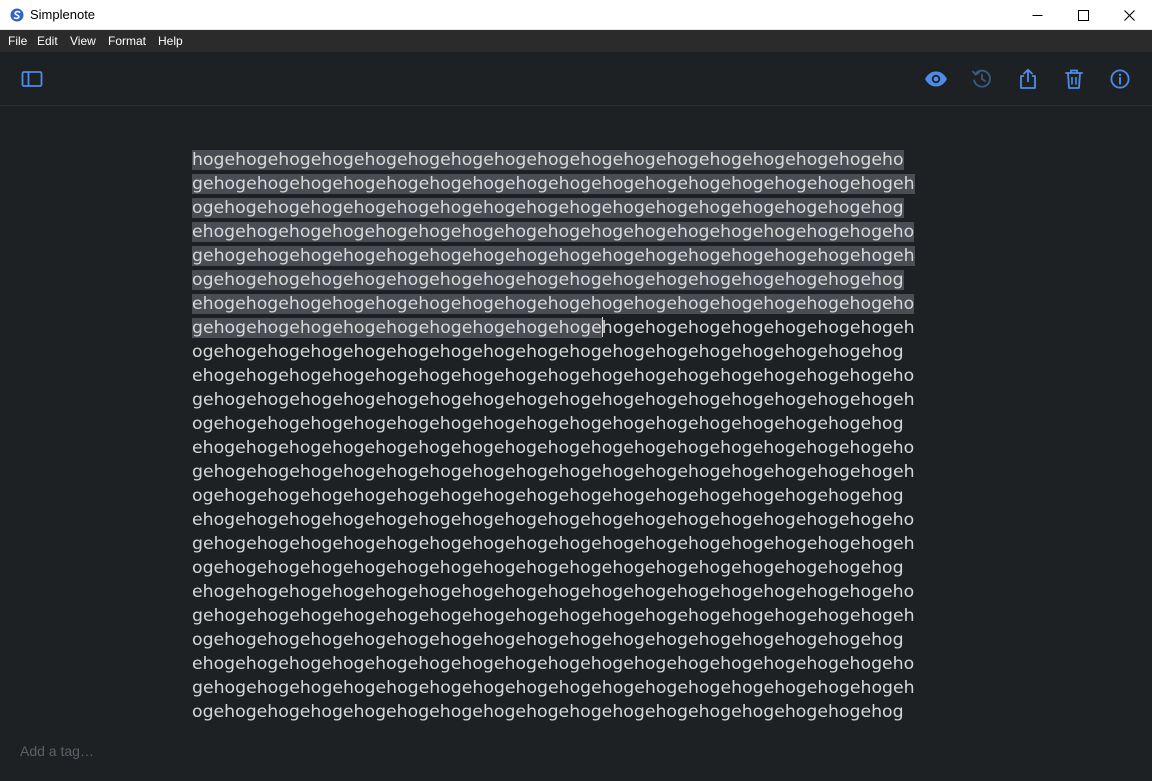  I want to click on menu-help: Help, so click(170, 41).